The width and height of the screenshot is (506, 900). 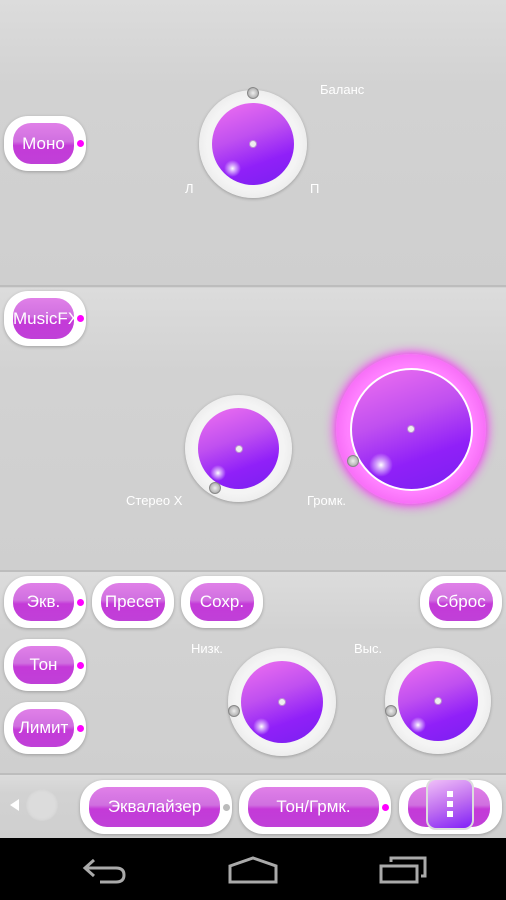 I want to click on home-icon, so click(x=253, y=870).